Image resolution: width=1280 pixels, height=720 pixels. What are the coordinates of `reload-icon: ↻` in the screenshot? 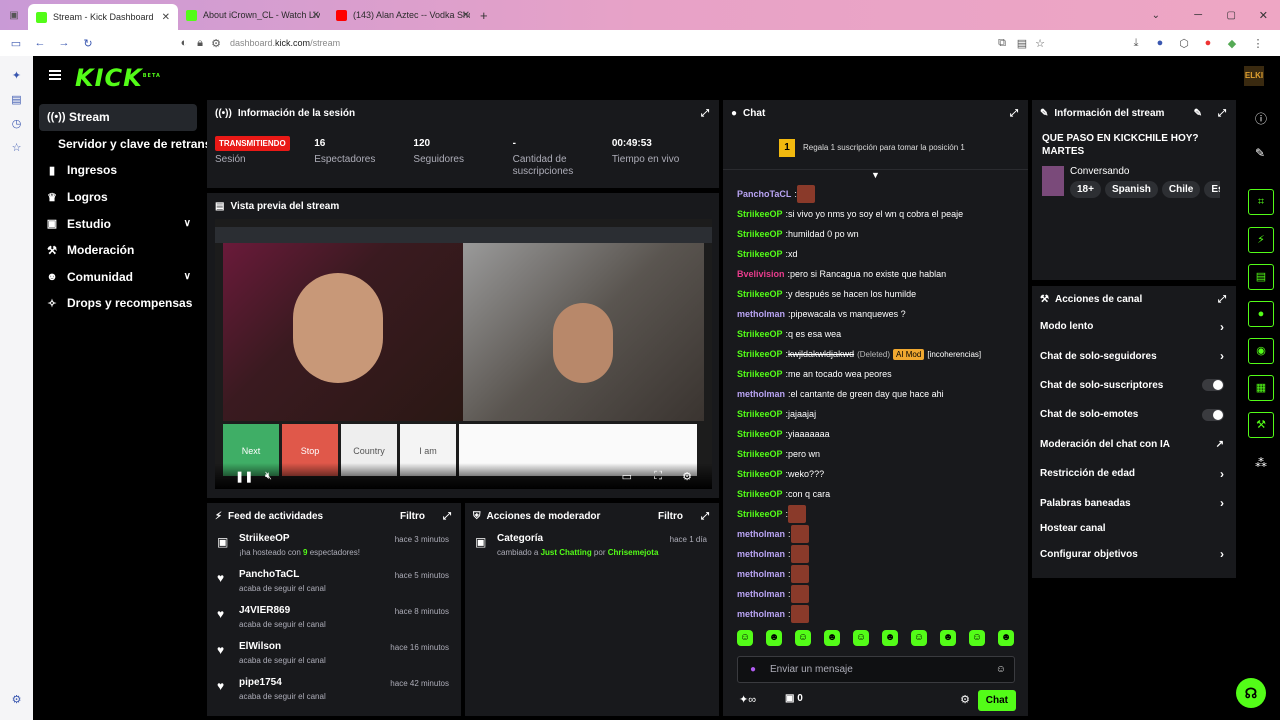 It's located at (88, 43).